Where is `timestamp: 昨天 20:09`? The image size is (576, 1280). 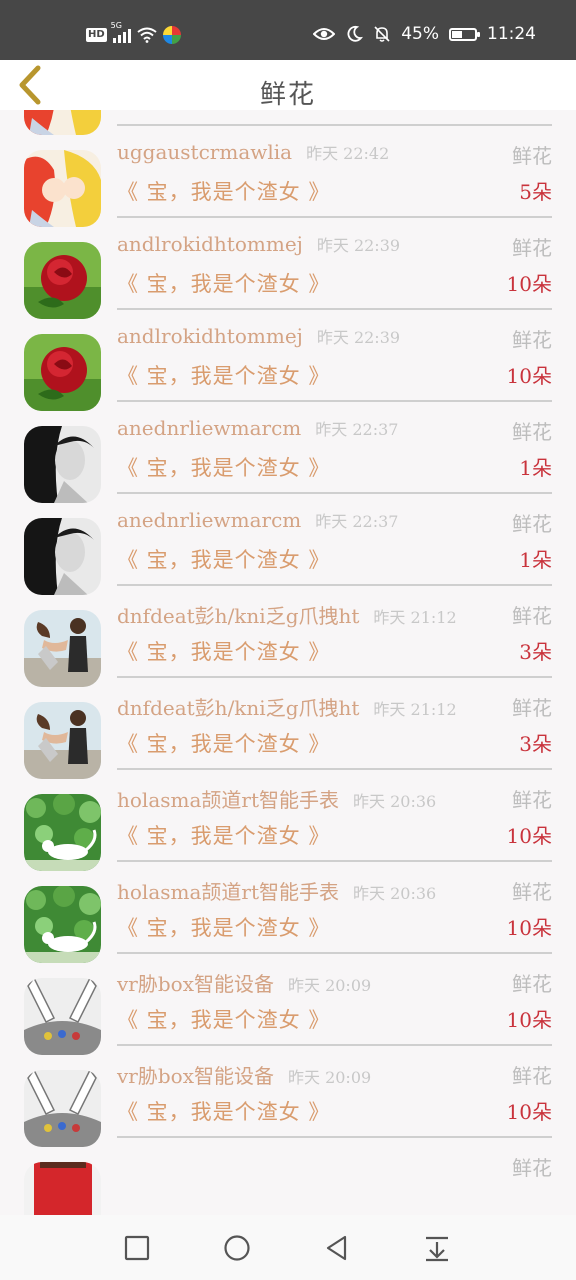 timestamp: 昨天 20:09 is located at coordinates (329, 1077).